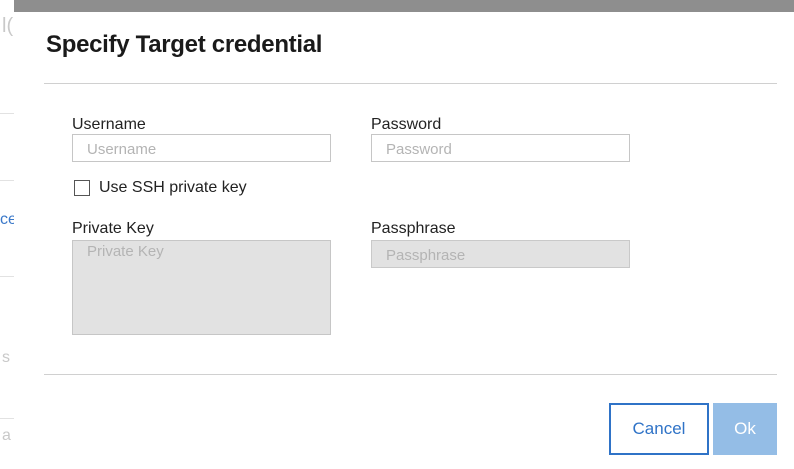  What do you see at coordinates (406, 124) in the screenshot?
I see `password-label: Password` at bounding box center [406, 124].